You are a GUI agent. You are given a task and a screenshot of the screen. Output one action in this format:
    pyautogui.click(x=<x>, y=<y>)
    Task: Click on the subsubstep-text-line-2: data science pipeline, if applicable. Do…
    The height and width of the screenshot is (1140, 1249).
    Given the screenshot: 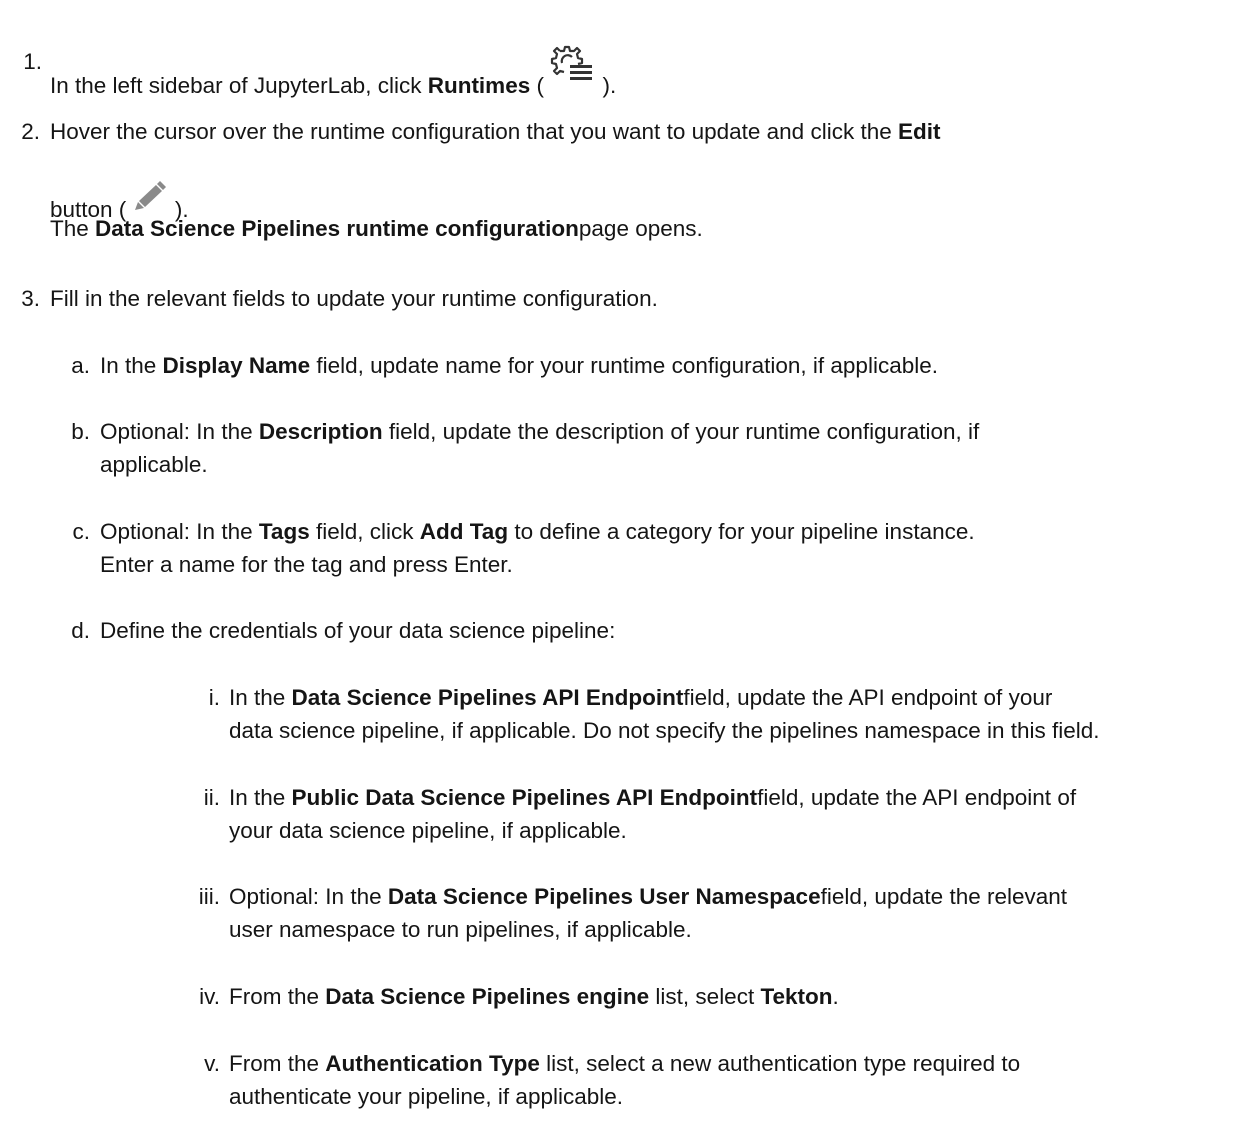 What is the action you would take?
    pyautogui.click(x=664, y=730)
    